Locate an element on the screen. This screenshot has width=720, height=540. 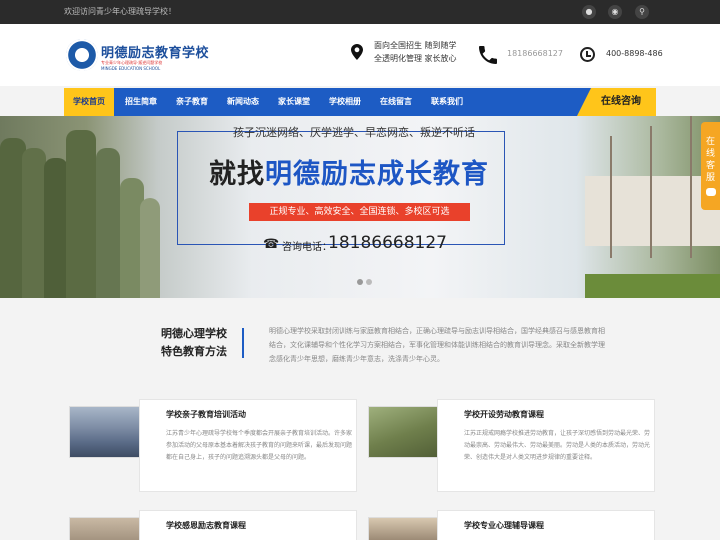
banner-photo-ground is located at coordinates (652, 286).